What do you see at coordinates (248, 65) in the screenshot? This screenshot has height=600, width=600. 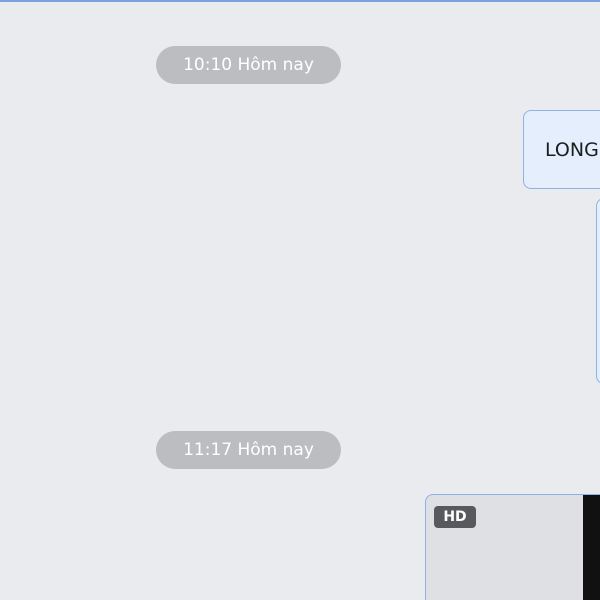 I see `timestamp-chip: 10:10 Hôm nay` at bounding box center [248, 65].